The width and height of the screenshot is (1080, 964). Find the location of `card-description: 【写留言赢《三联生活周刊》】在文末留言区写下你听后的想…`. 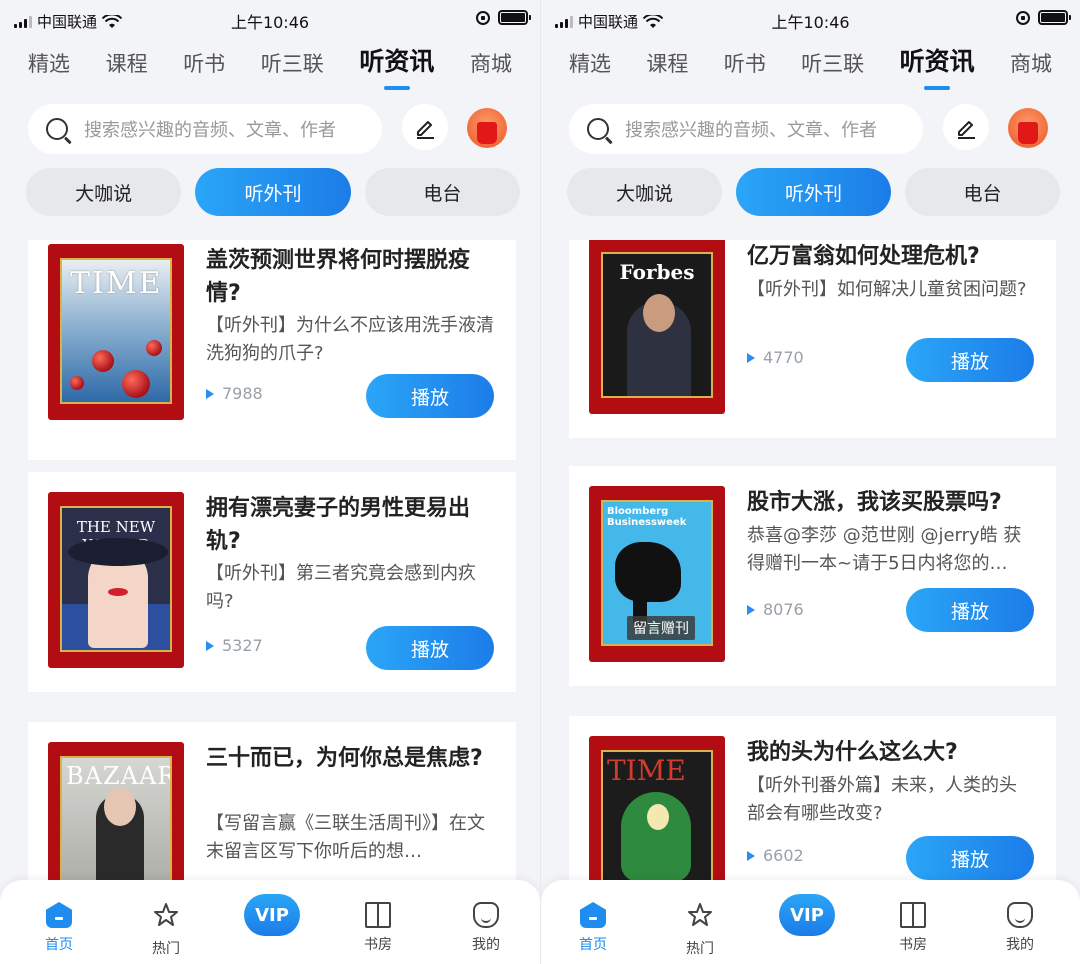

card-description: 【写留言赢《三联生活周刊》】在文末留言区写下你听后的想… is located at coordinates (345, 837).